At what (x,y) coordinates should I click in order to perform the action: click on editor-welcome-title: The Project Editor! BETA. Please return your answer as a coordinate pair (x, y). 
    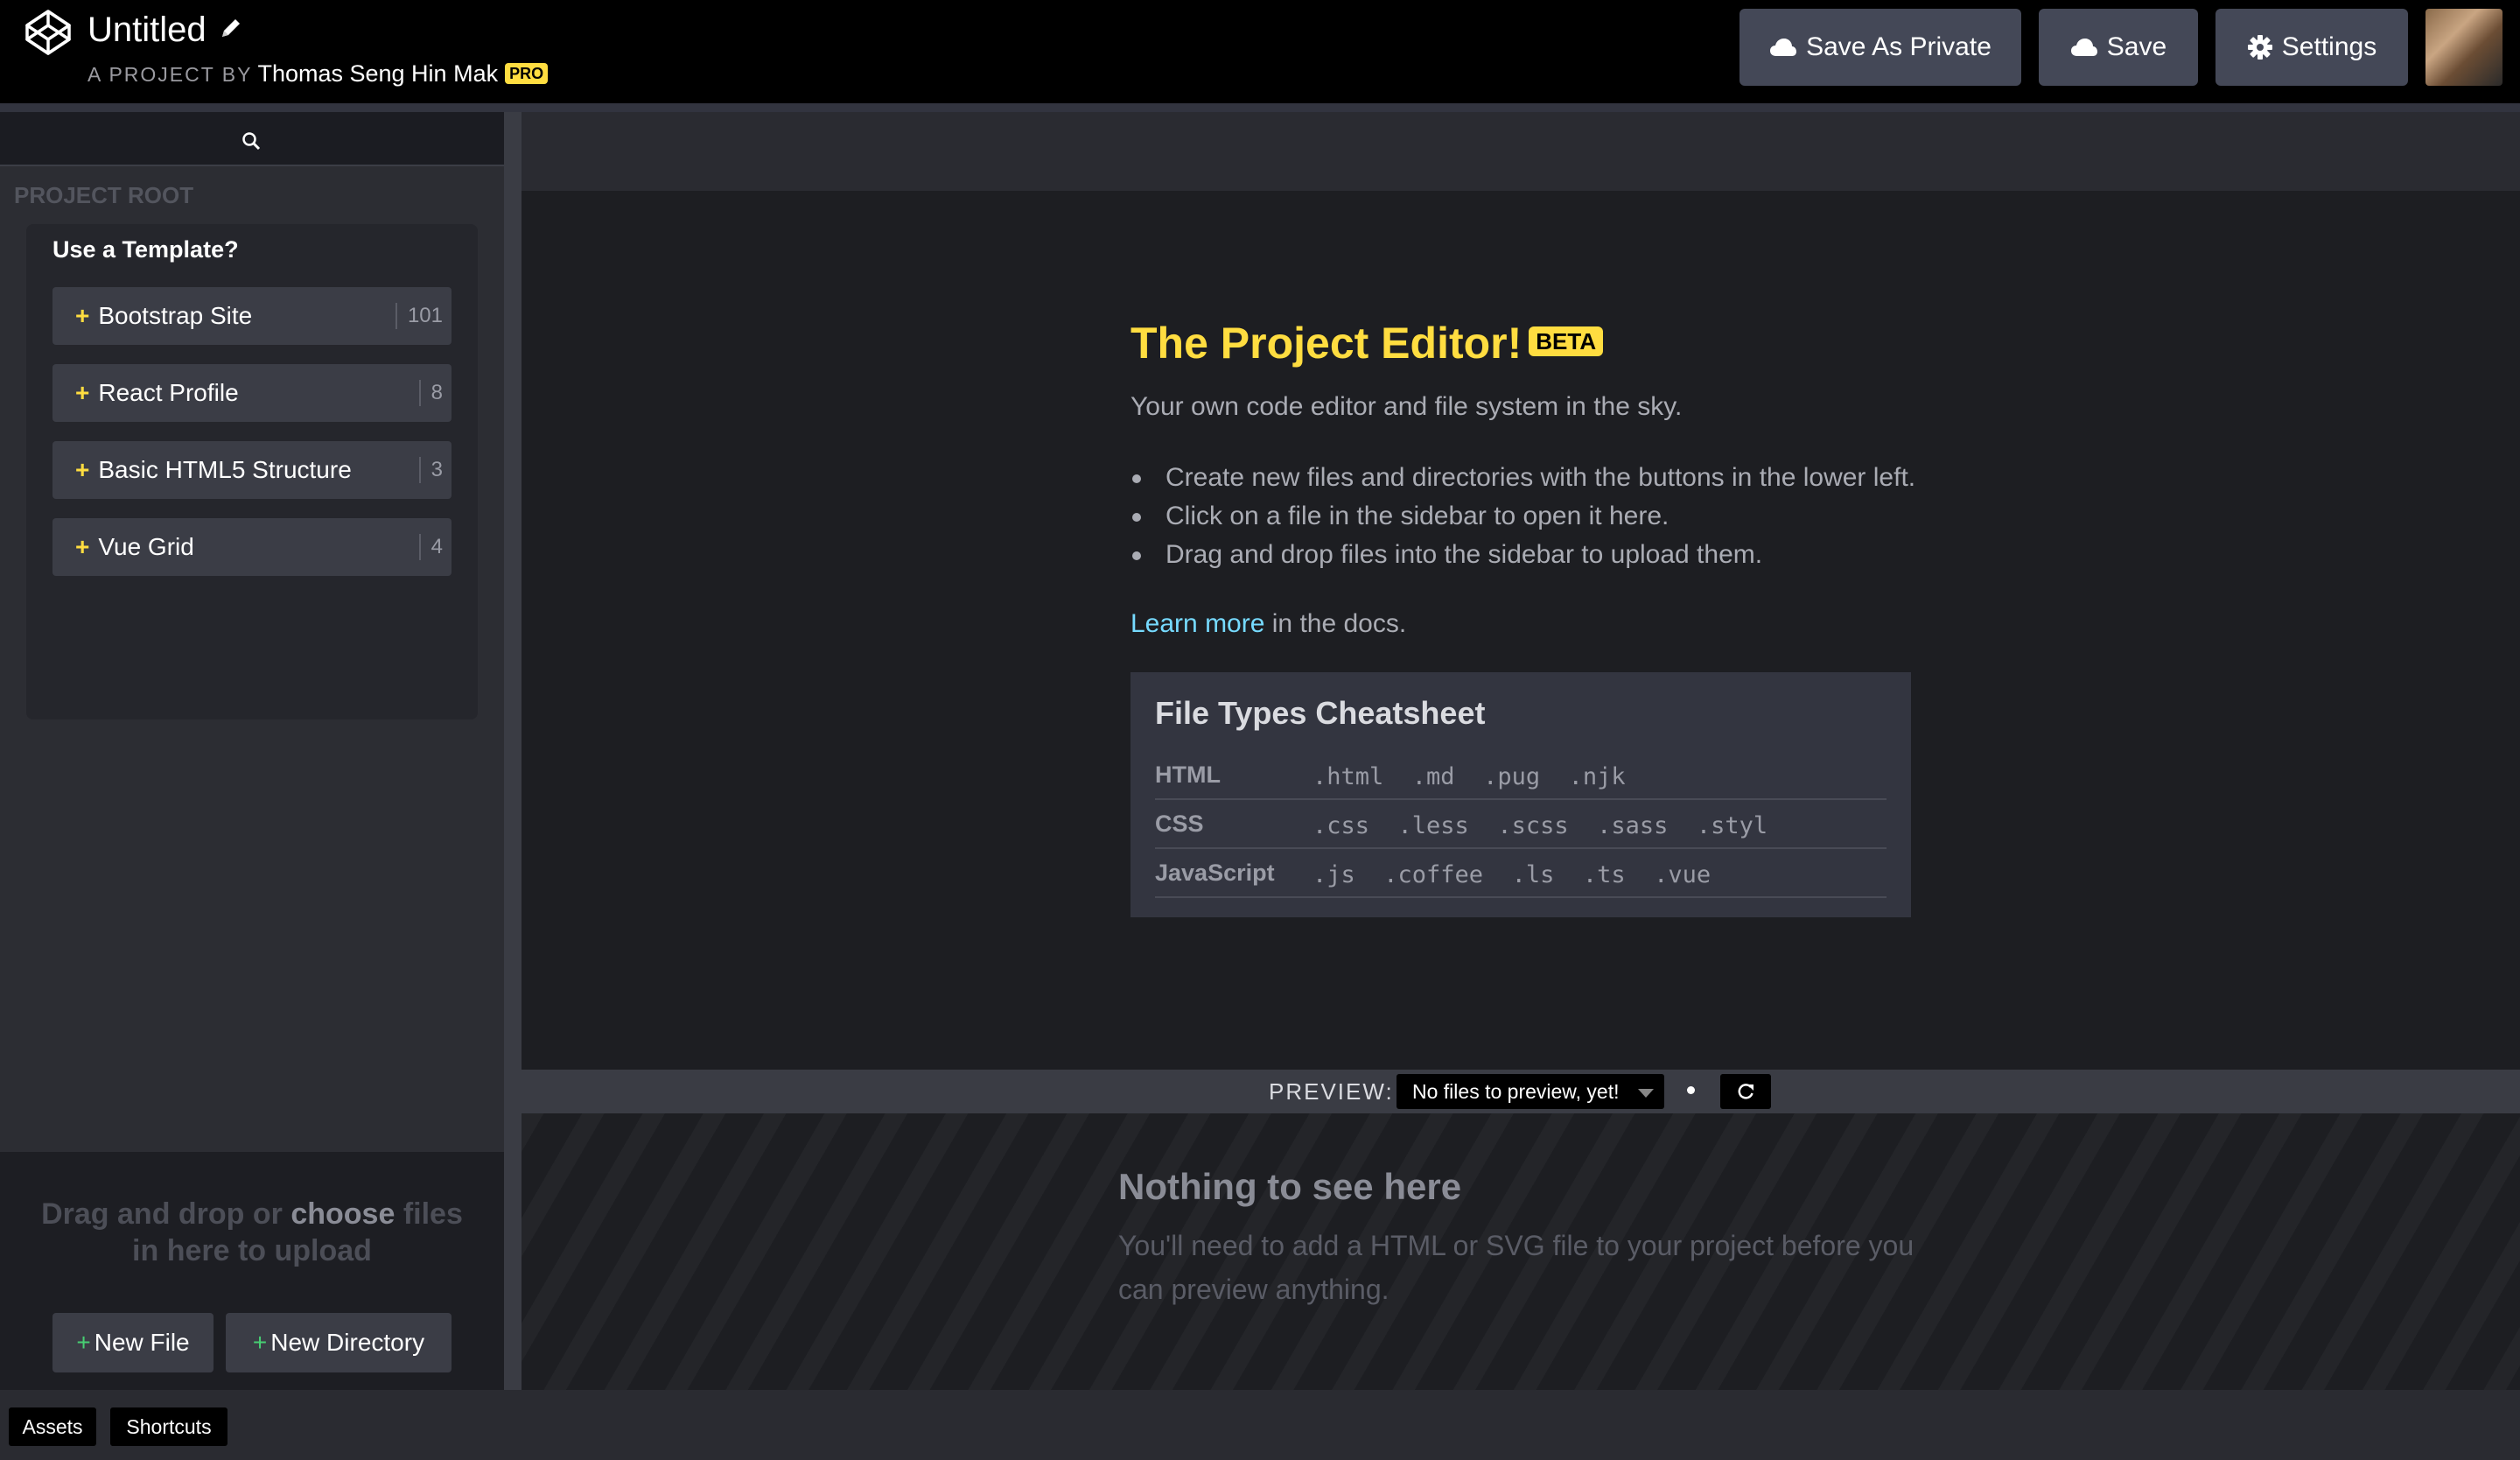
    Looking at the image, I should click on (1367, 343).